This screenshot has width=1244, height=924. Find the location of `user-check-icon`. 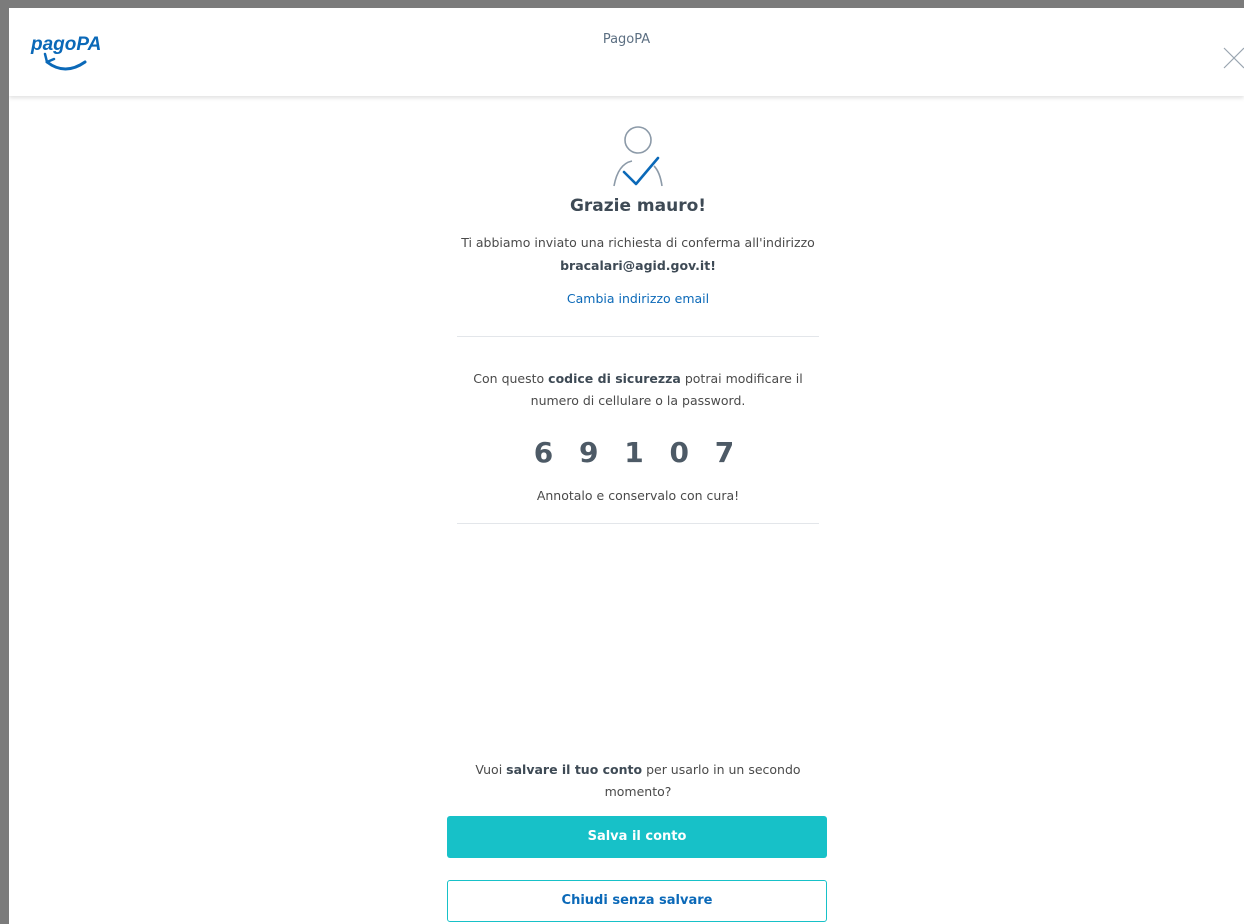

user-check-icon is located at coordinates (638, 156).